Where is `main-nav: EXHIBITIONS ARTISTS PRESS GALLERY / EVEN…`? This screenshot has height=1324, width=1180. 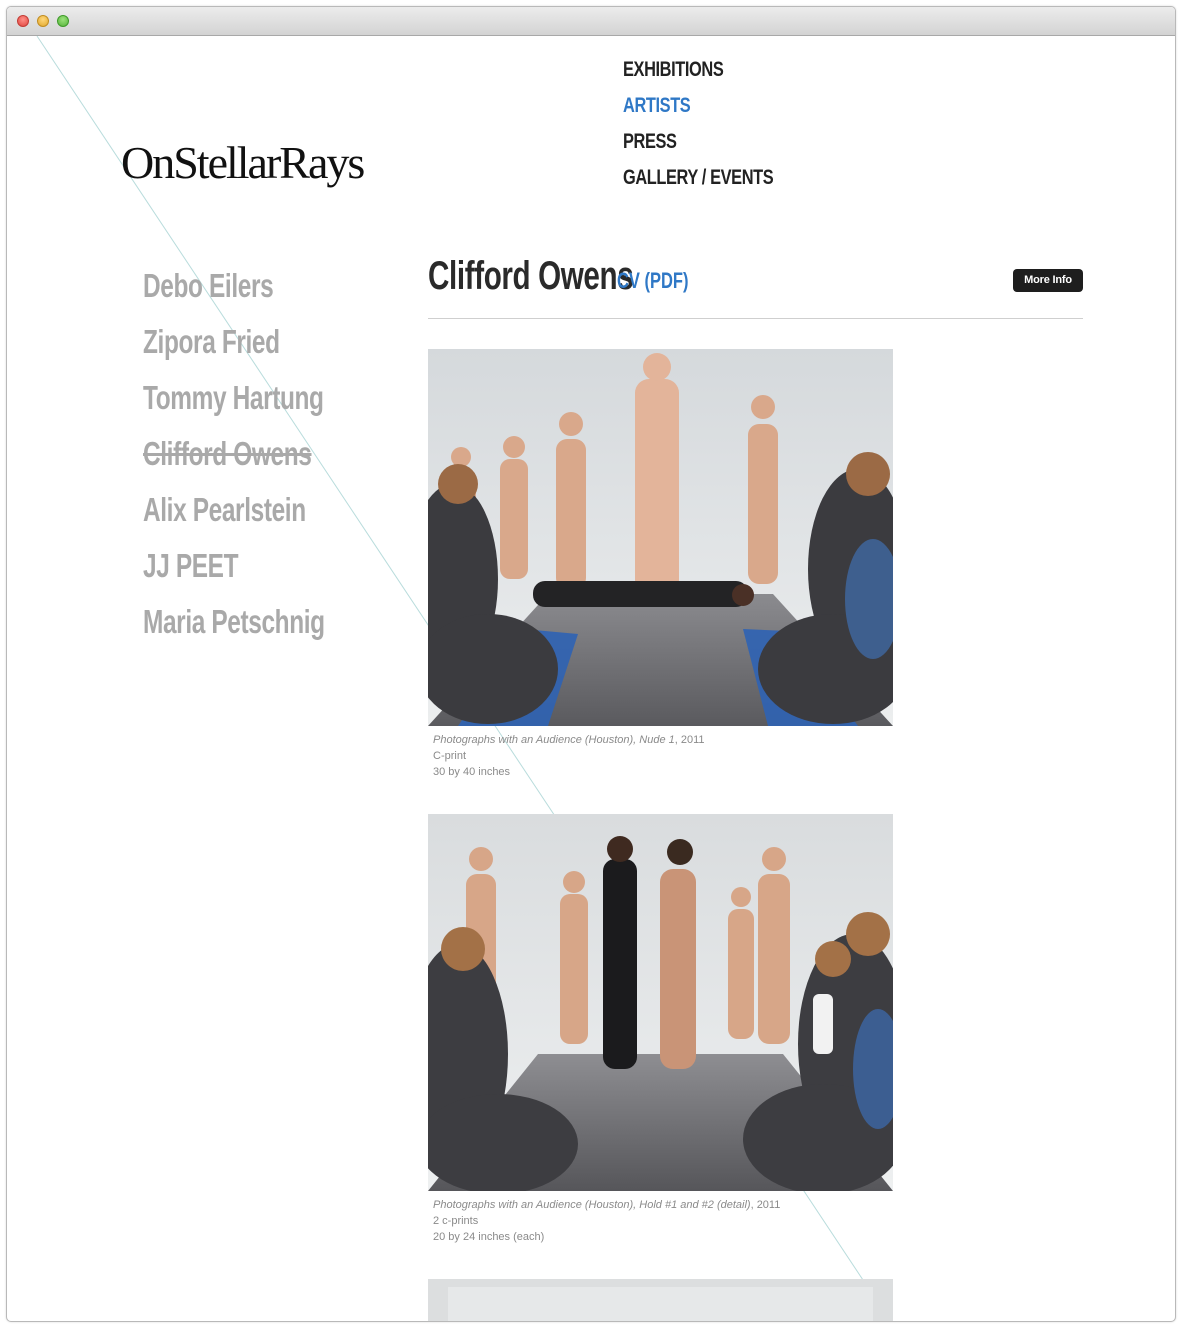 main-nav: EXHIBITIONS ARTISTS PRESS GALLERY / EVEN… is located at coordinates (719, 124).